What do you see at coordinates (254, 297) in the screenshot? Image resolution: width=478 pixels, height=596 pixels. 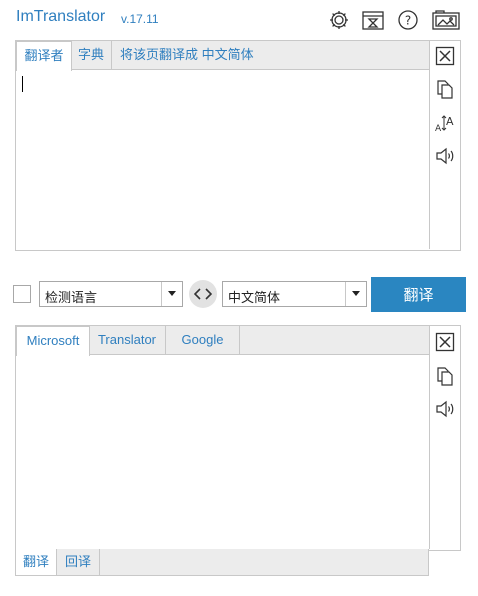 I see `target-language-value: 中文简体` at bounding box center [254, 297].